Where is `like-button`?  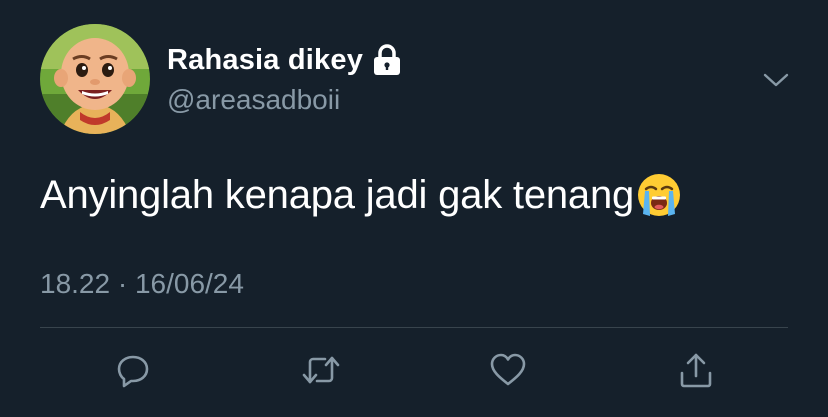
like-button is located at coordinates (508, 370).